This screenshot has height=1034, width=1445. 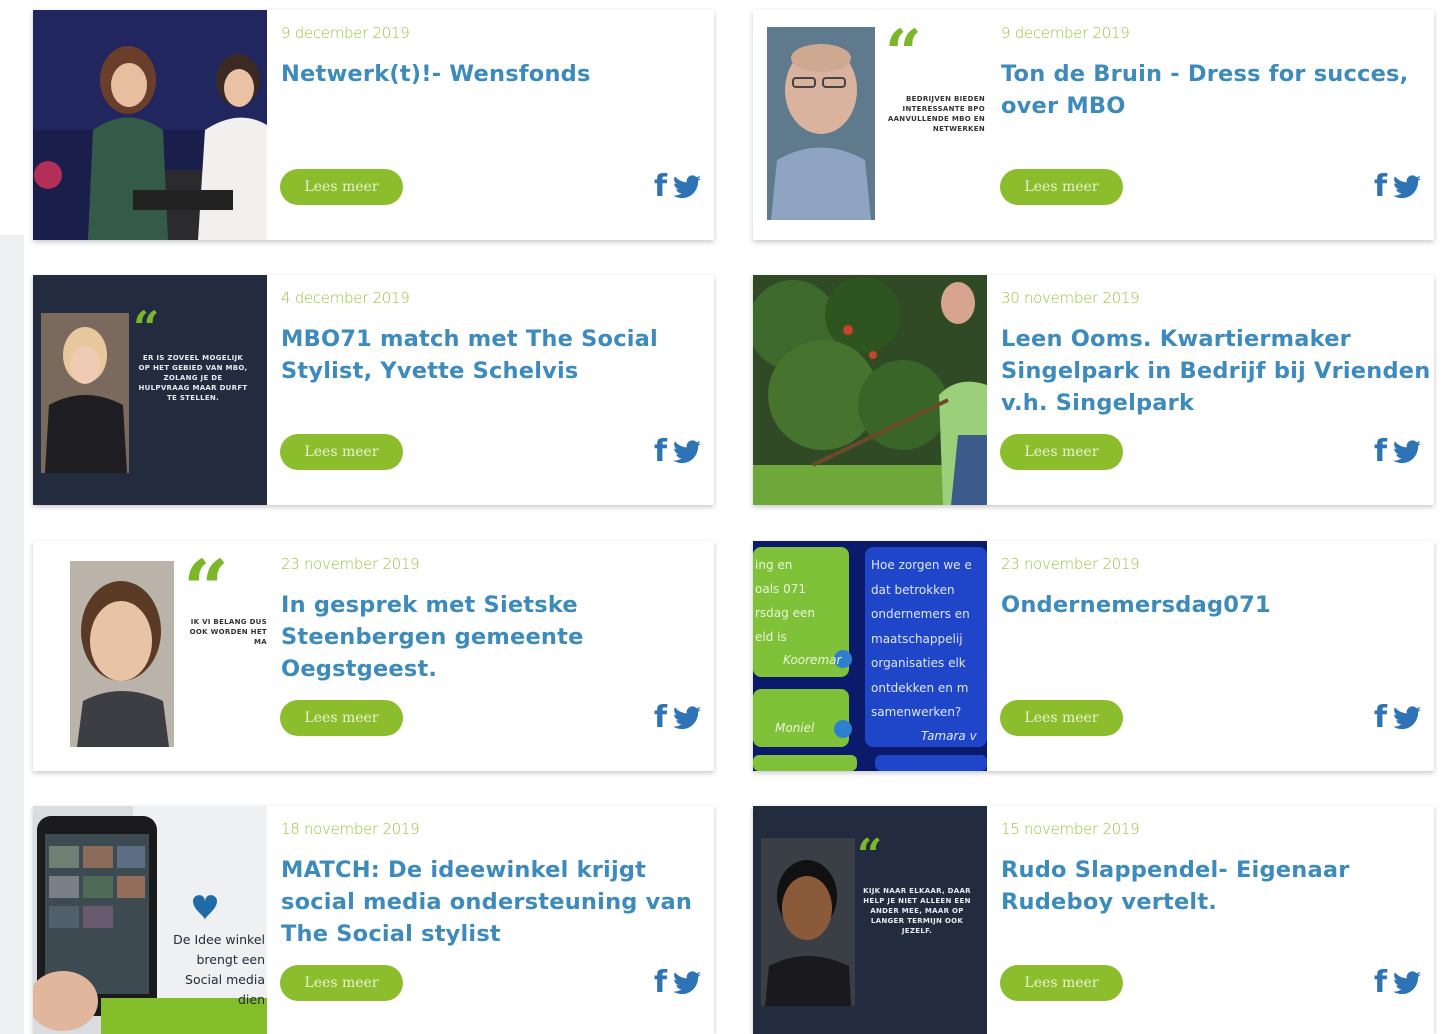 What do you see at coordinates (12, 634) in the screenshot?
I see `page-side-strip` at bounding box center [12, 634].